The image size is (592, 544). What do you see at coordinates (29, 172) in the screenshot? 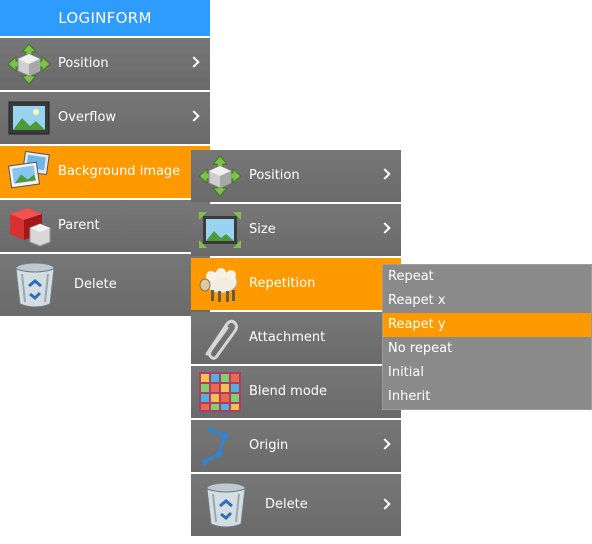
I see `image-stack-icon` at bounding box center [29, 172].